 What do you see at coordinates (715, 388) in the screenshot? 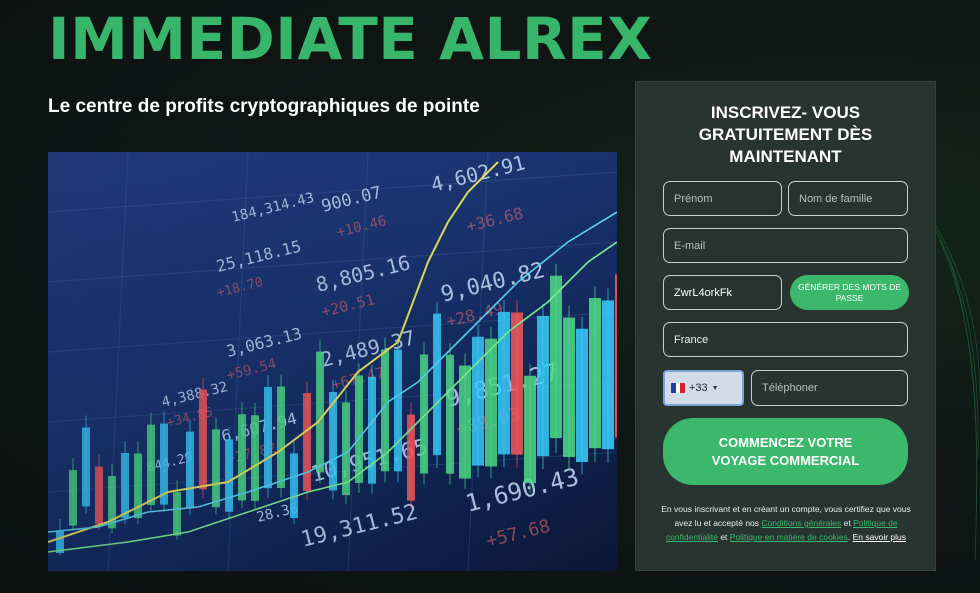
I see `caret-down-icon: ▼` at bounding box center [715, 388].